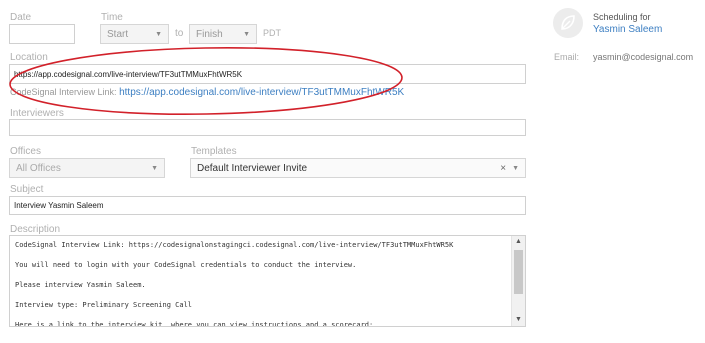 The height and width of the screenshot is (343, 705). What do you see at coordinates (80, 285) in the screenshot?
I see `description-line: Please interview Yasmin Saleem.` at bounding box center [80, 285].